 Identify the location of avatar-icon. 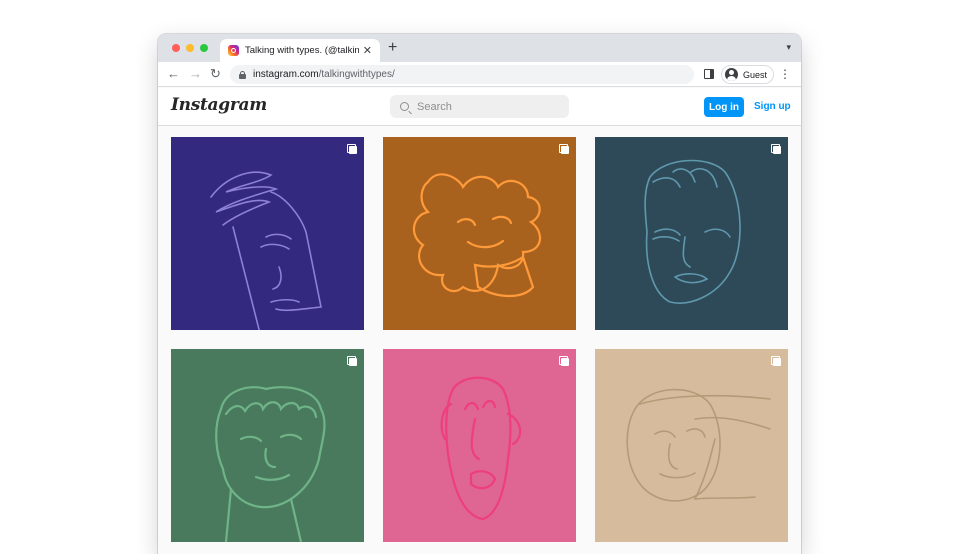
(731, 74).